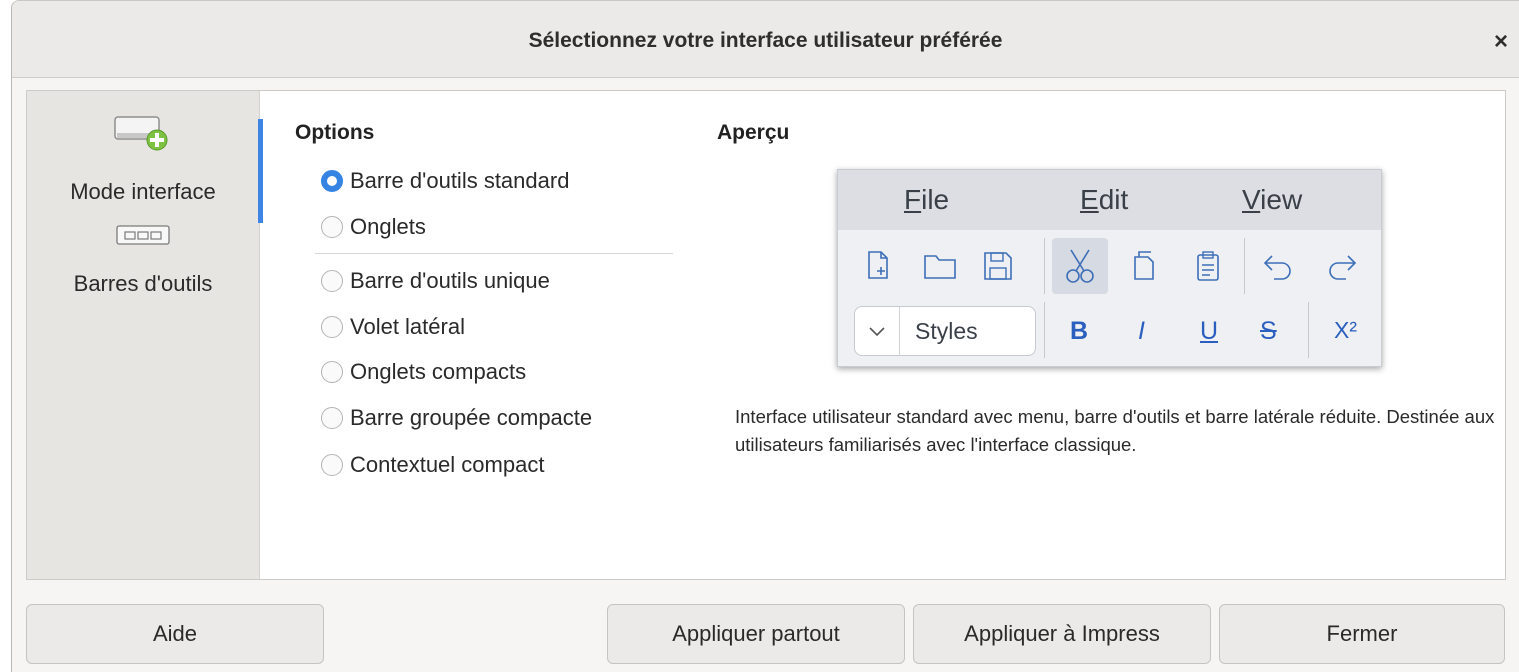 The height and width of the screenshot is (672, 1519). I want to click on underline-icon: U, so click(1209, 331).